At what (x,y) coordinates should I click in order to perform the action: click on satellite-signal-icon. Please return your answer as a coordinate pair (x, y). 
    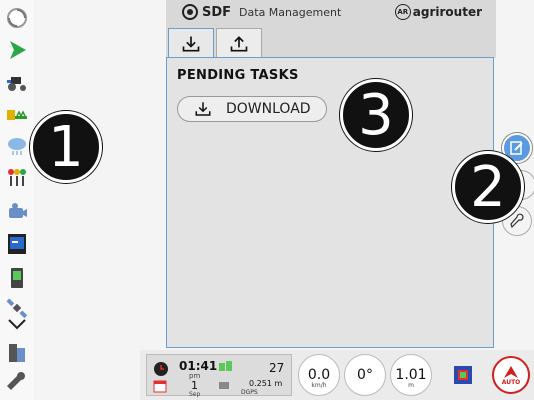
    Looking at the image, I should click on (225, 366).